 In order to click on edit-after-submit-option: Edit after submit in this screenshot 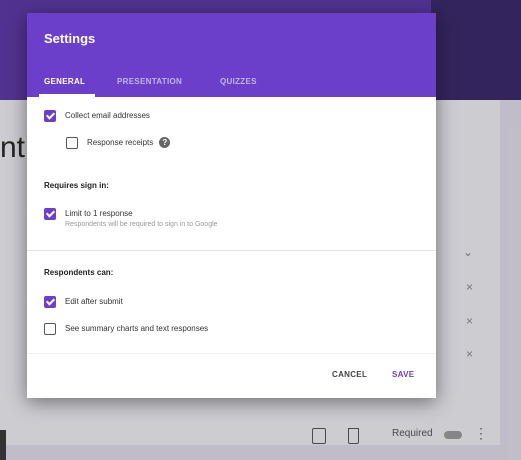, I will do `click(83, 305)`.